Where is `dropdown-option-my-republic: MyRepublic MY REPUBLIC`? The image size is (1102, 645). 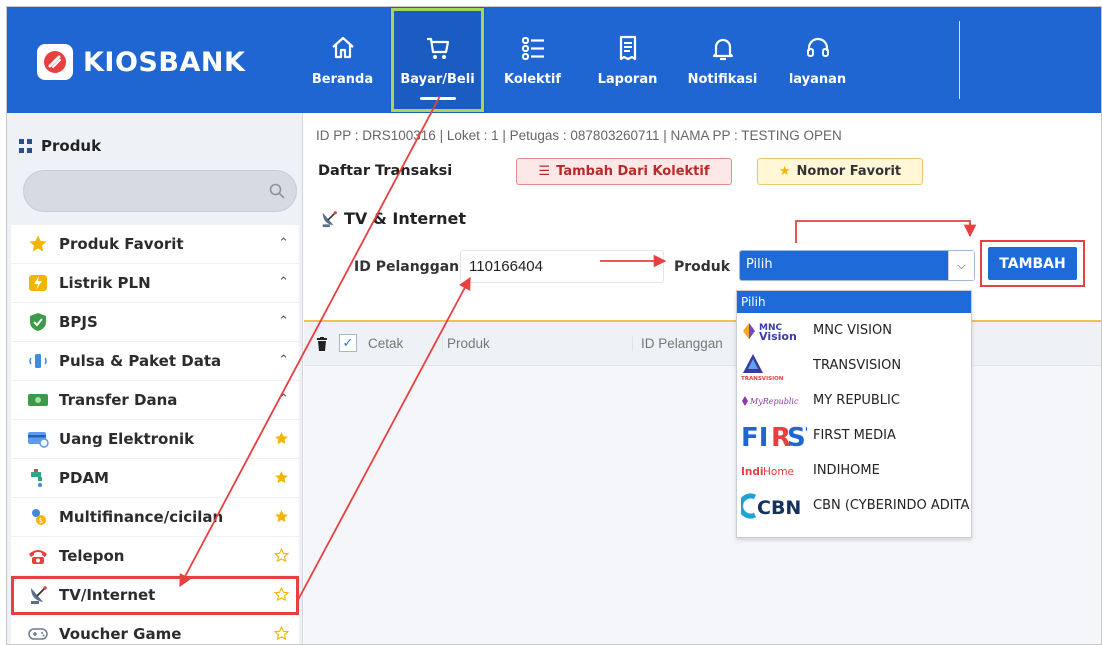
dropdown-option-my-republic: MyRepublic MY REPUBLIC is located at coordinates (854, 400).